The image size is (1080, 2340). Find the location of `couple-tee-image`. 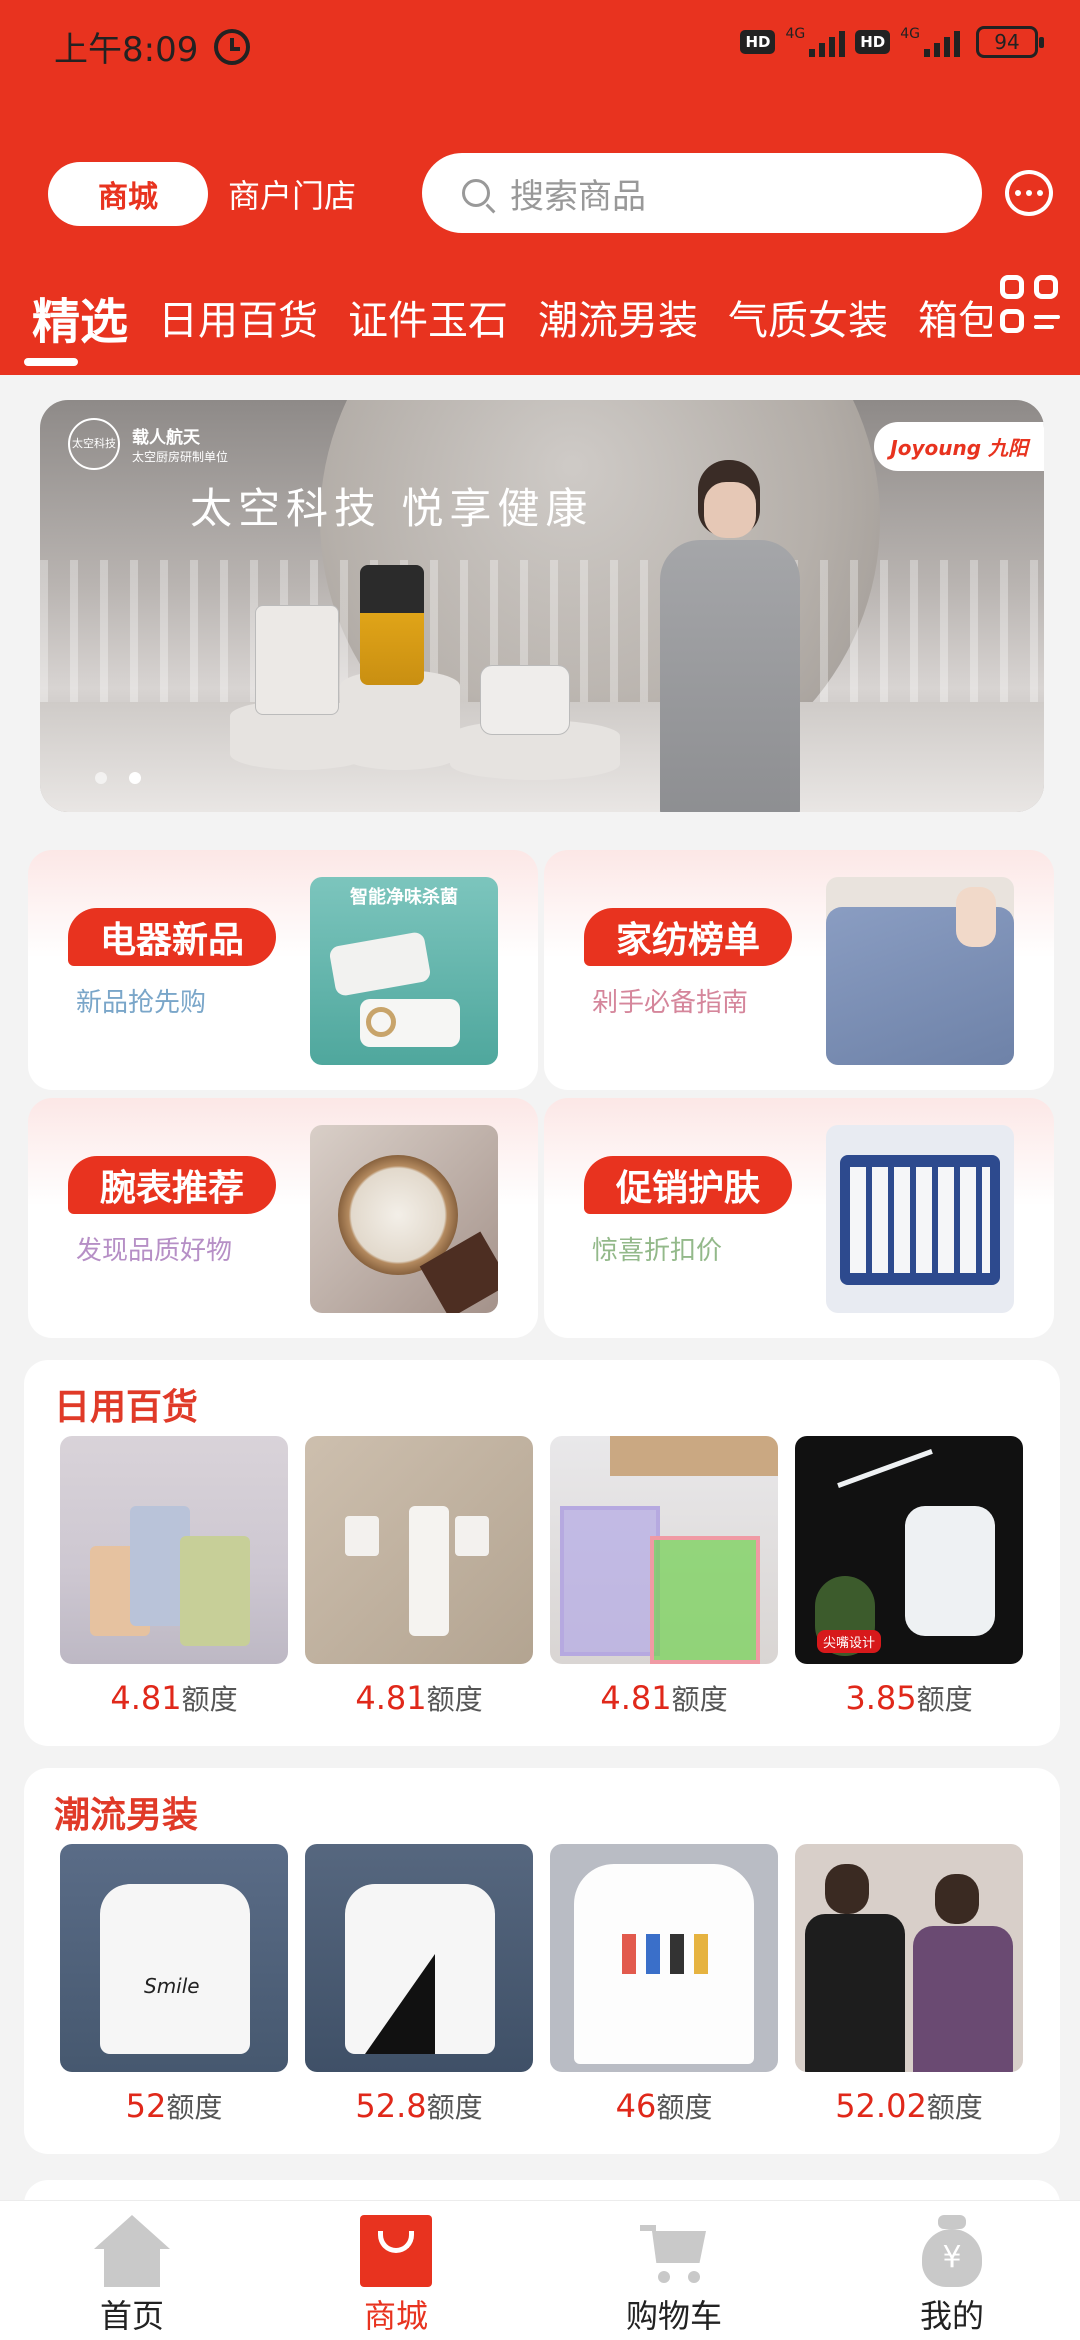

couple-tee-image is located at coordinates (909, 1958).